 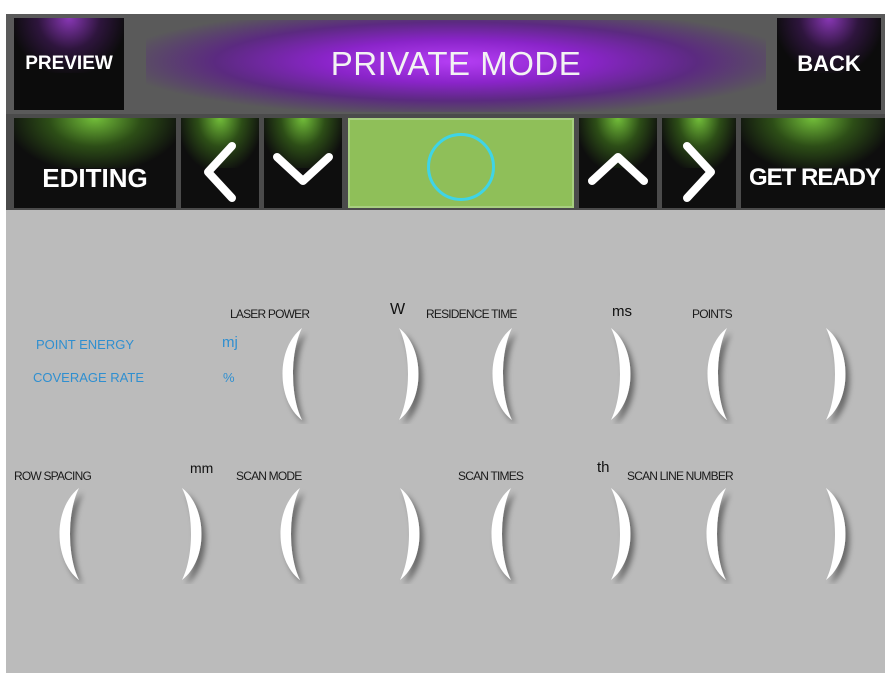 What do you see at coordinates (603, 467) in the screenshot?
I see `scan-times-unit: th` at bounding box center [603, 467].